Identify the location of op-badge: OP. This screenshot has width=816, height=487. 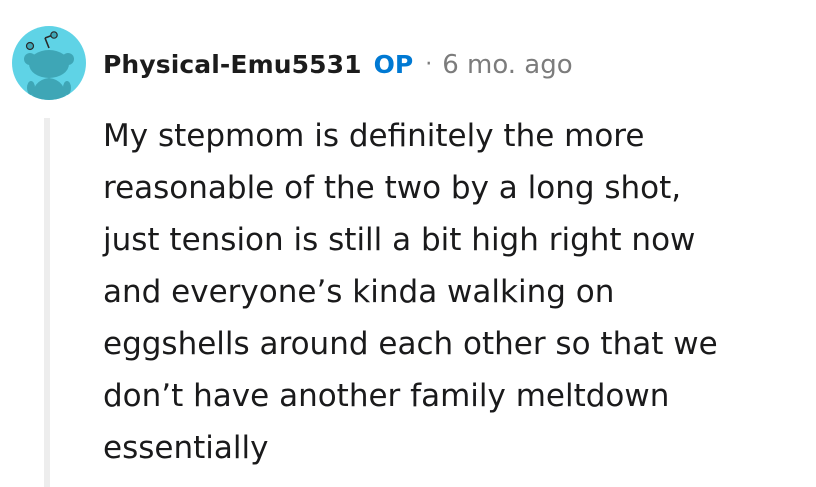
(393, 64).